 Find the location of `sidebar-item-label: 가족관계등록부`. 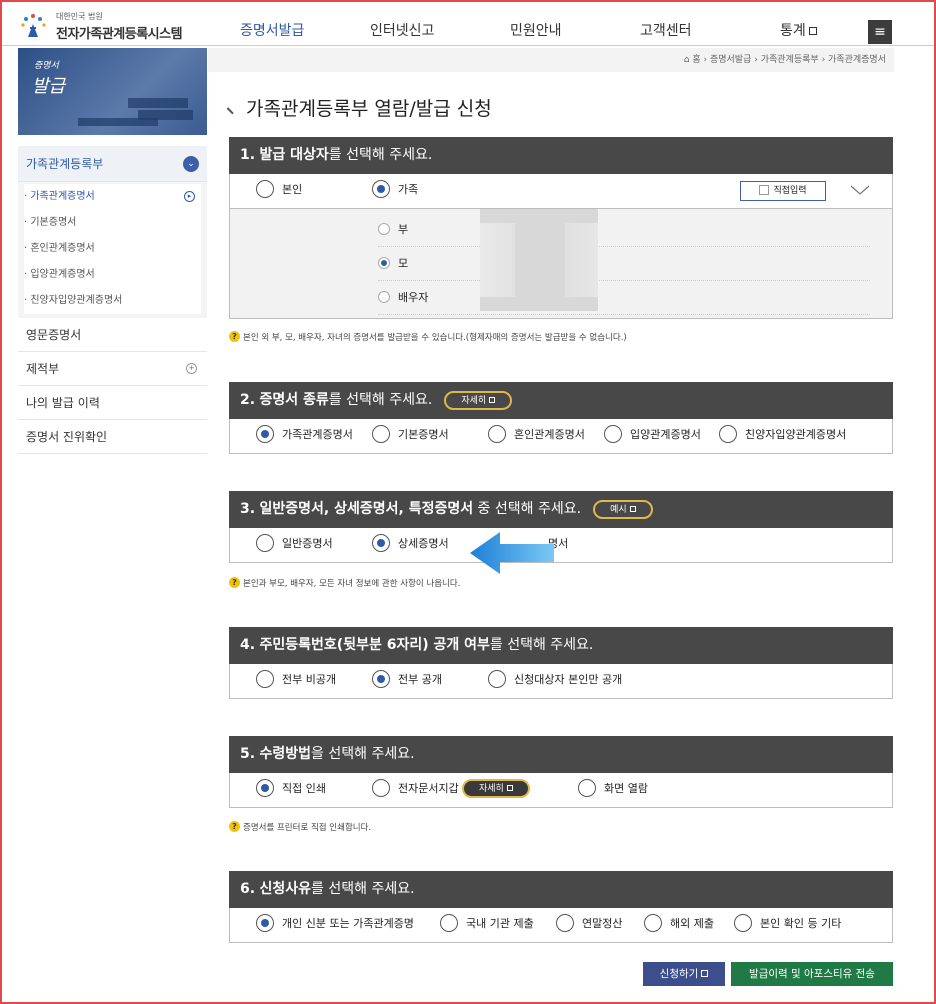

sidebar-item-label: 가족관계등록부 is located at coordinates (65, 164).